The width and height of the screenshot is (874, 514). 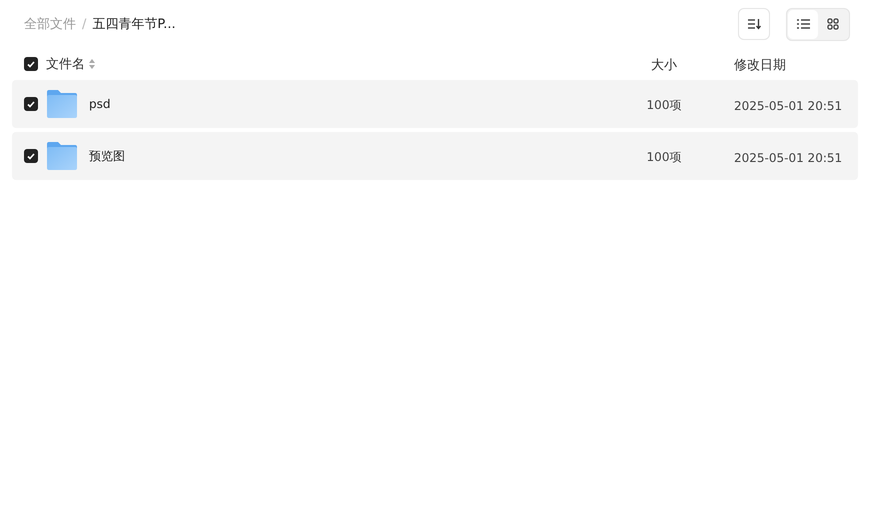 I want to click on file-name: psd, so click(x=99, y=104).